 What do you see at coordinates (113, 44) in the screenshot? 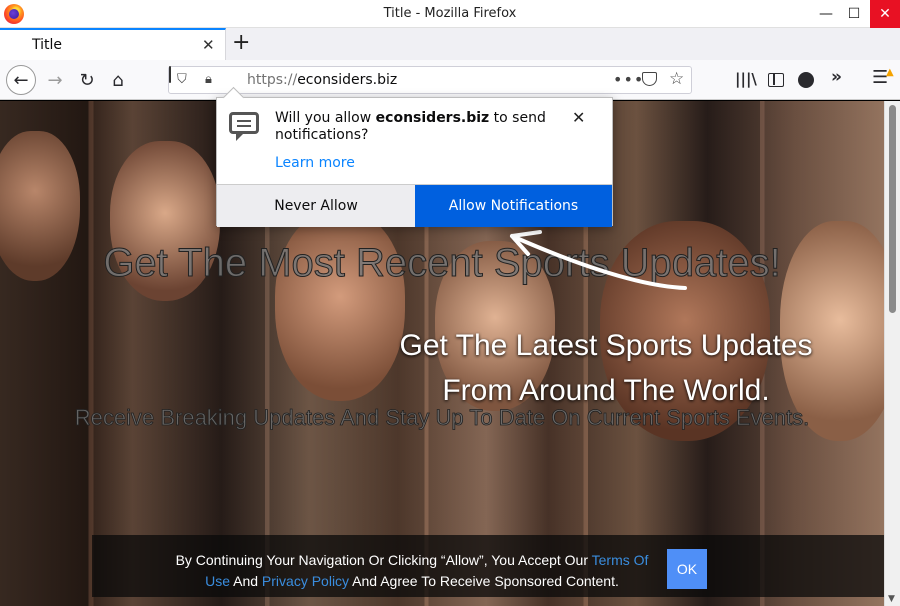
I see `tab-active: Title ✕` at bounding box center [113, 44].